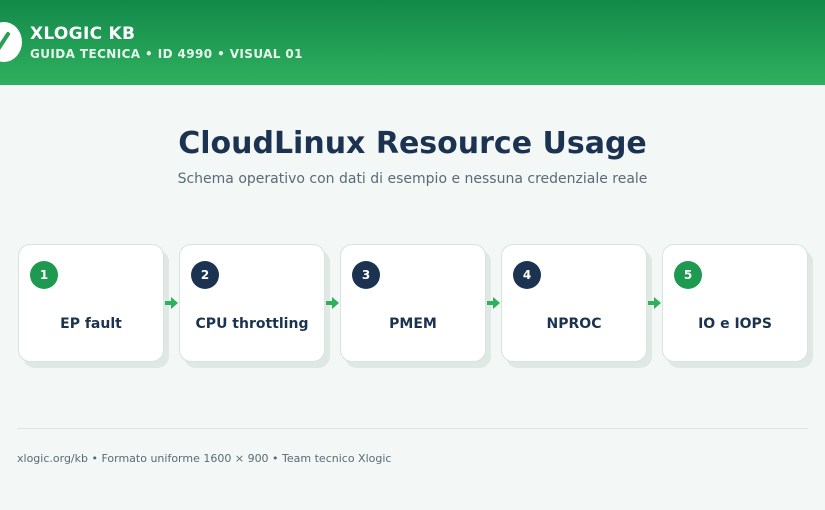  What do you see at coordinates (735, 324) in the screenshot?
I see `step-label: IO e IOPS` at bounding box center [735, 324].